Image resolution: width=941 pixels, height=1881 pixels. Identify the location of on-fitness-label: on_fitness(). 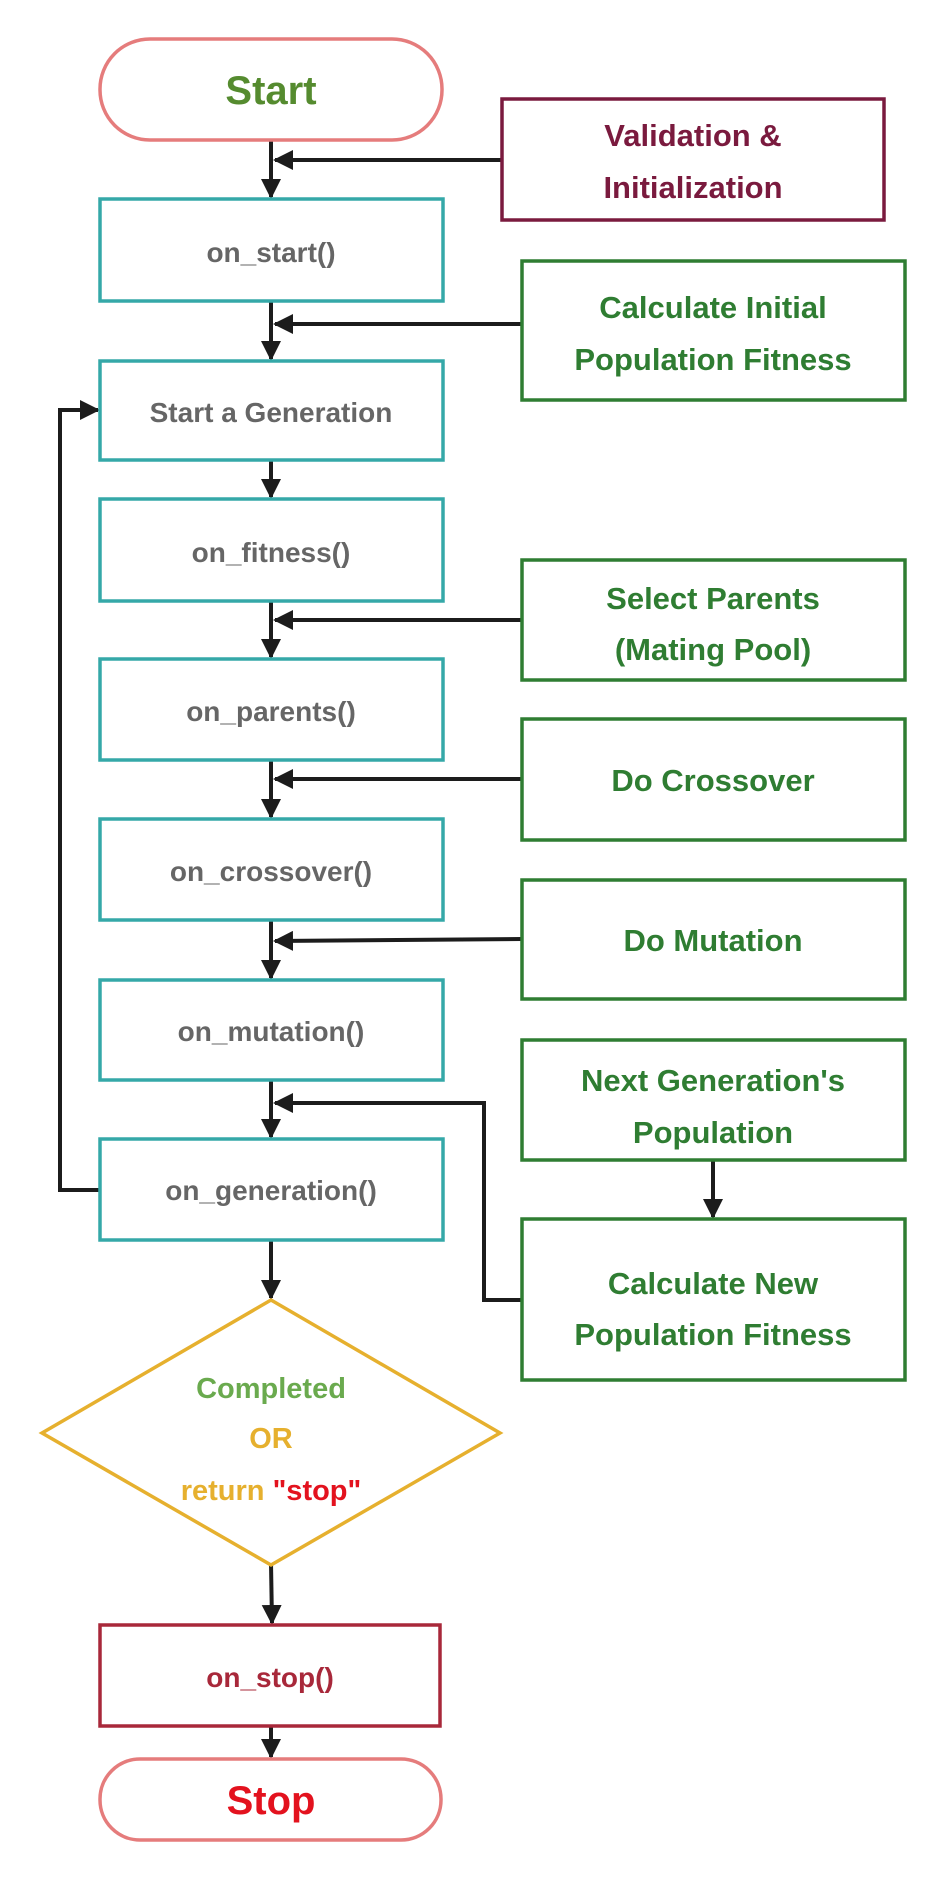
(271, 552).